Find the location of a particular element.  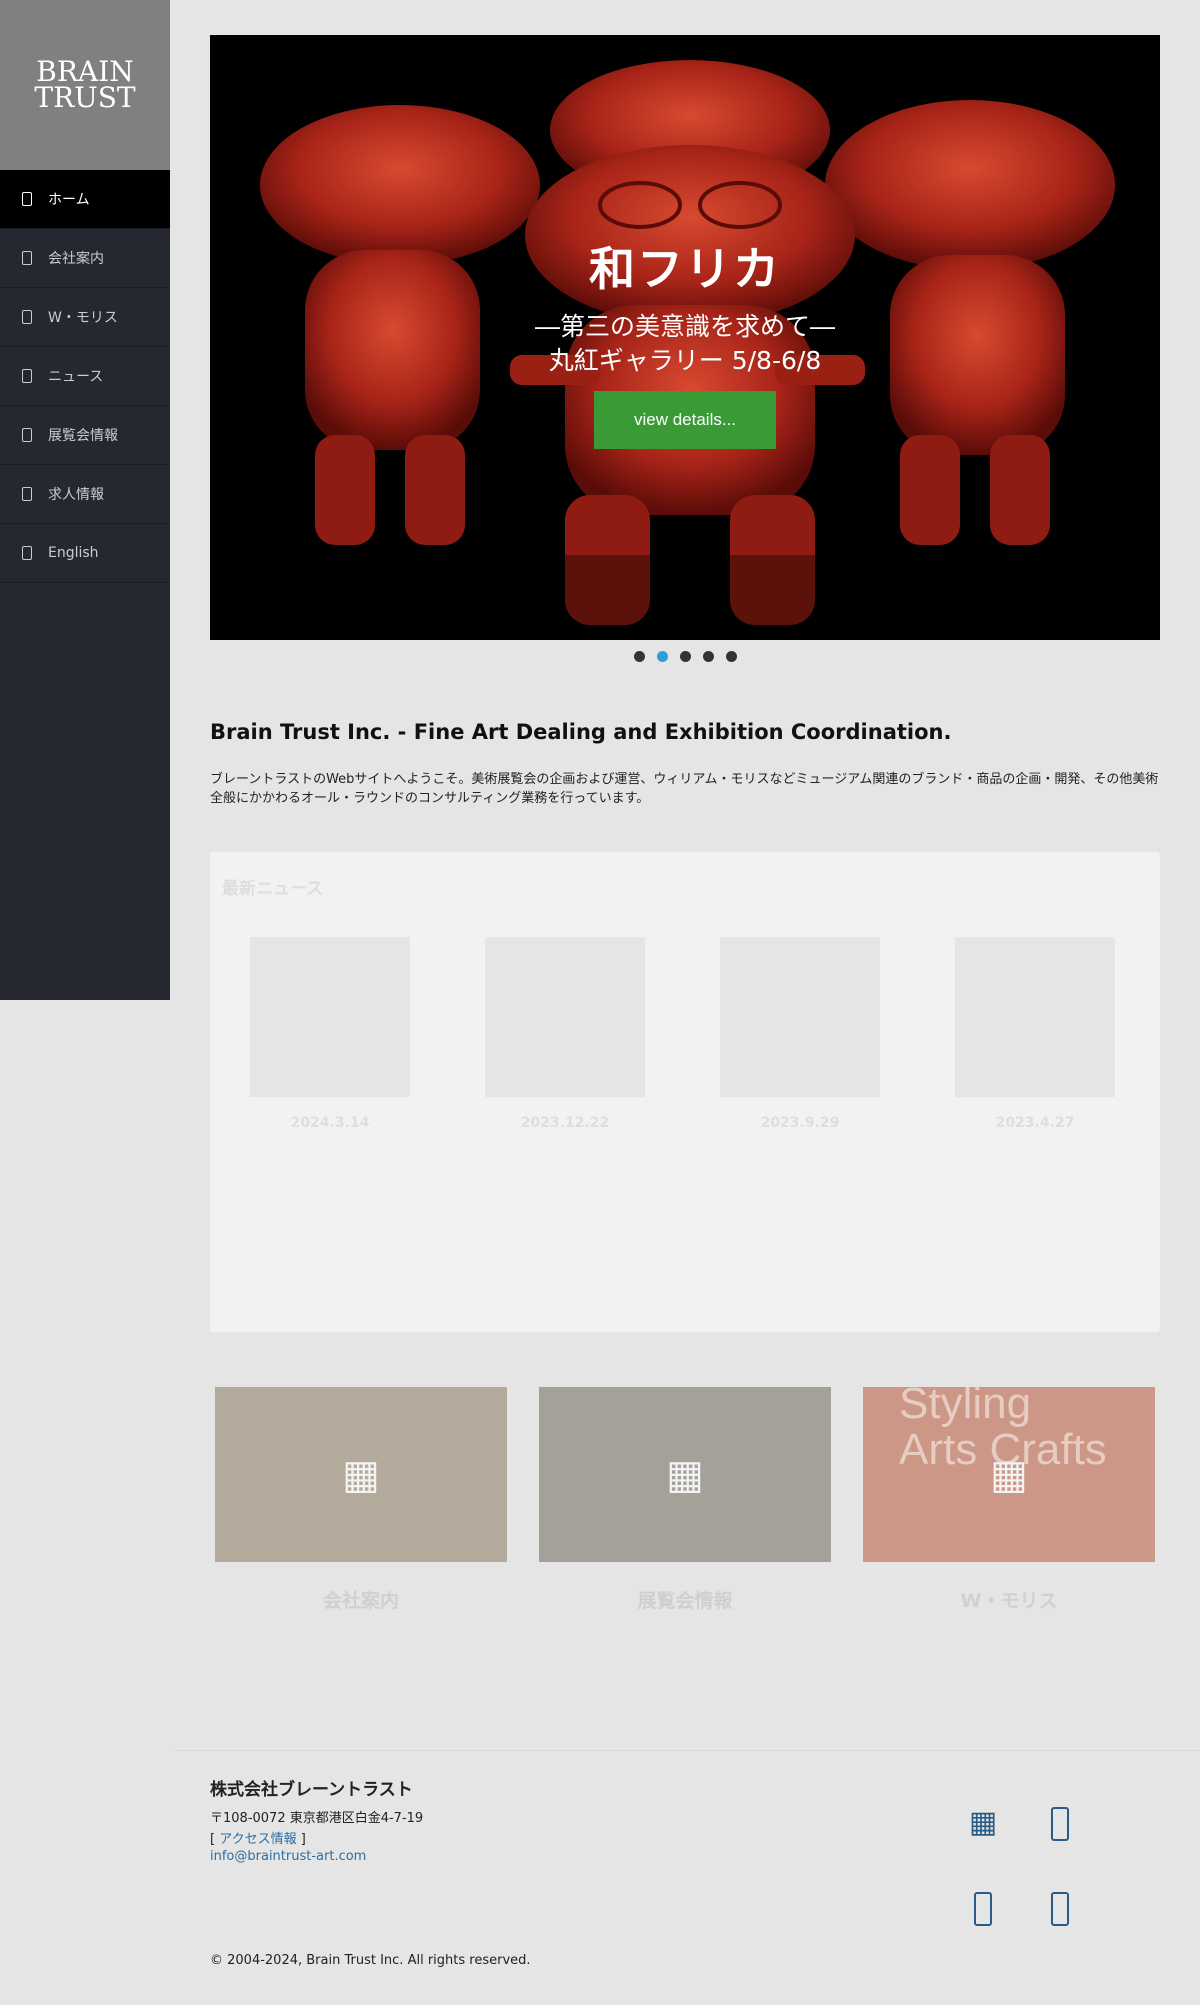

access-link: アクセス情報 is located at coordinates (257, 1839).